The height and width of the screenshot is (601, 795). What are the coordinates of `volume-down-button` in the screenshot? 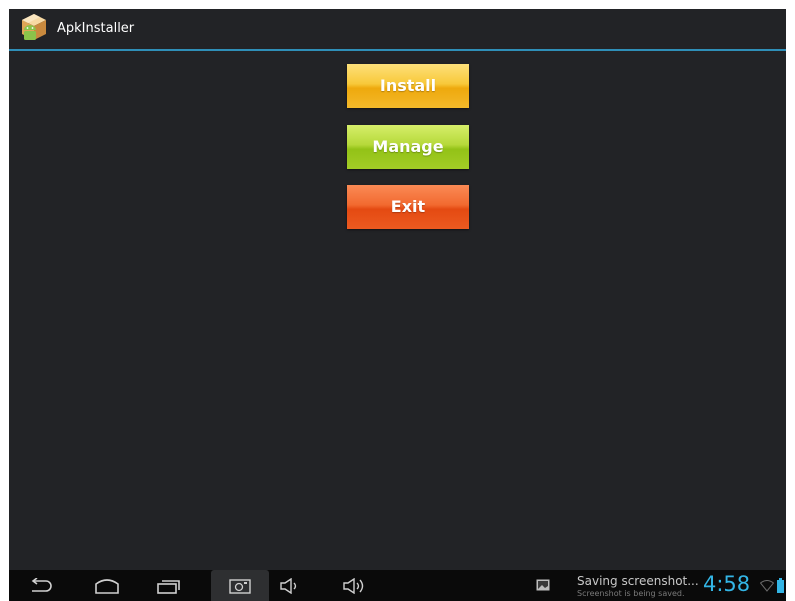 It's located at (291, 585).